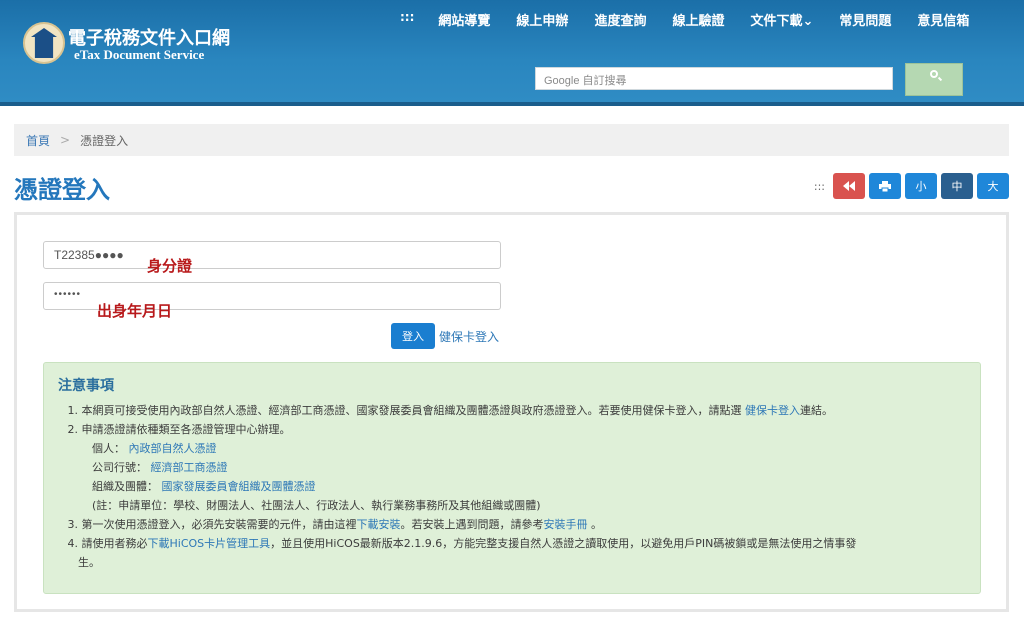 The height and width of the screenshot is (619, 1024). I want to click on nav-sitemap: 網站導覽, so click(464, 19).